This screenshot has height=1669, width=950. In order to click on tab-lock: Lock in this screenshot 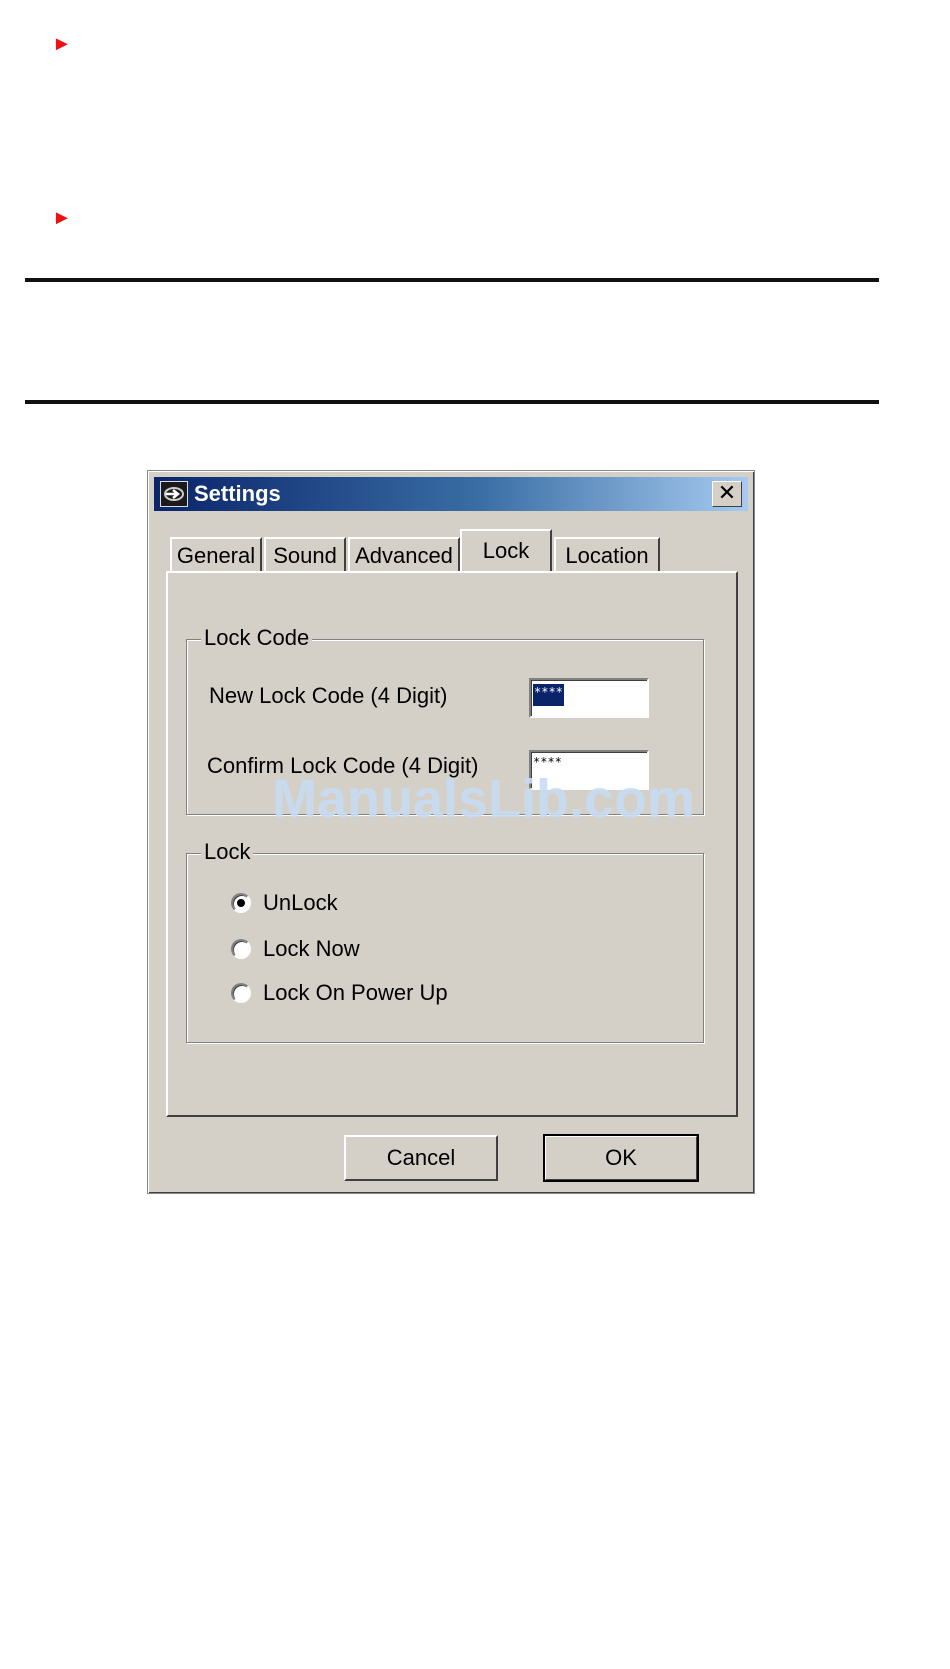, I will do `click(506, 550)`.